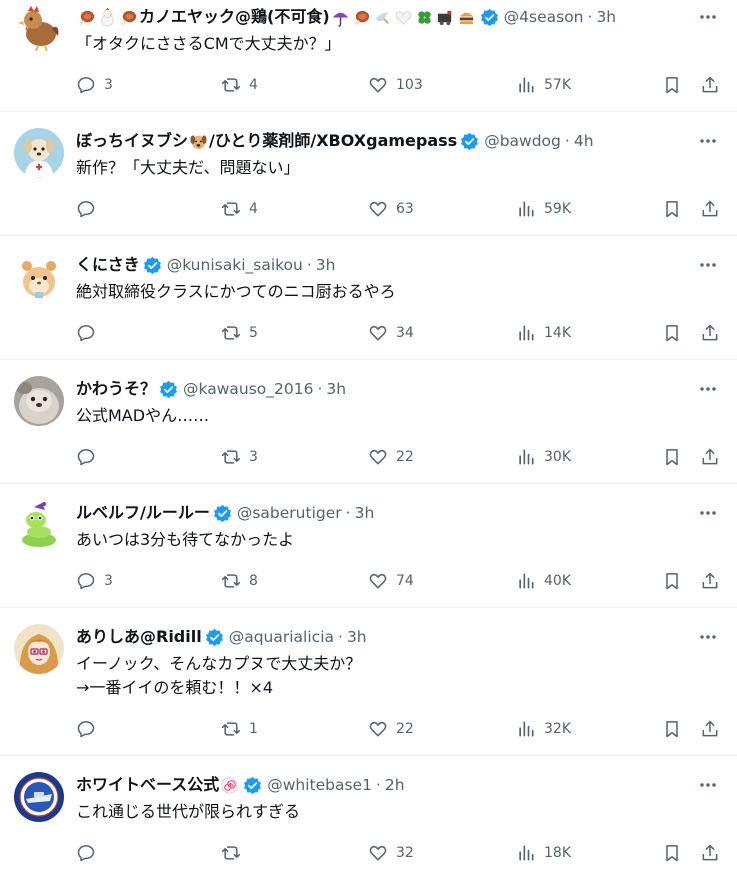 The image size is (737, 872). I want to click on doctor-dog-avatar, so click(39, 153).